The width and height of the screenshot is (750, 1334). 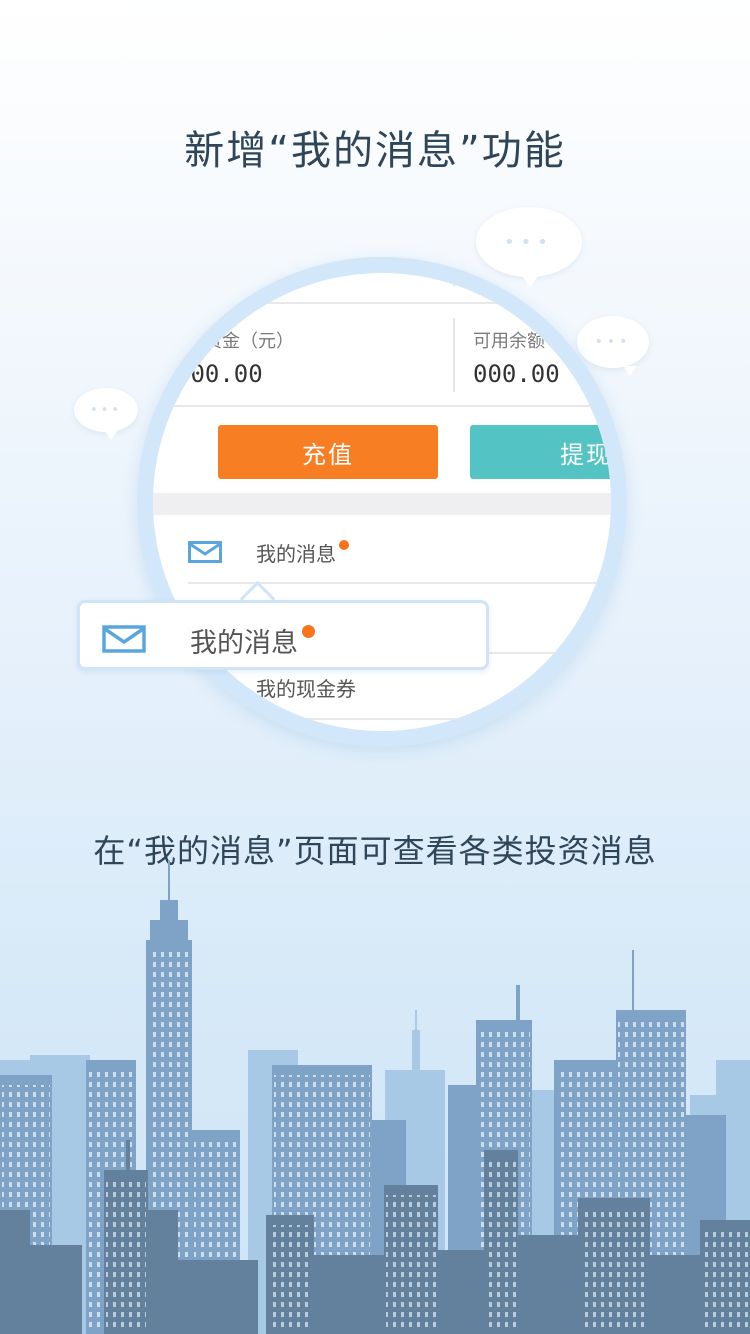 What do you see at coordinates (306, 689) in the screenshot?
I see `menu-item-label: 我的现金券` at bounding box center [306, 689].